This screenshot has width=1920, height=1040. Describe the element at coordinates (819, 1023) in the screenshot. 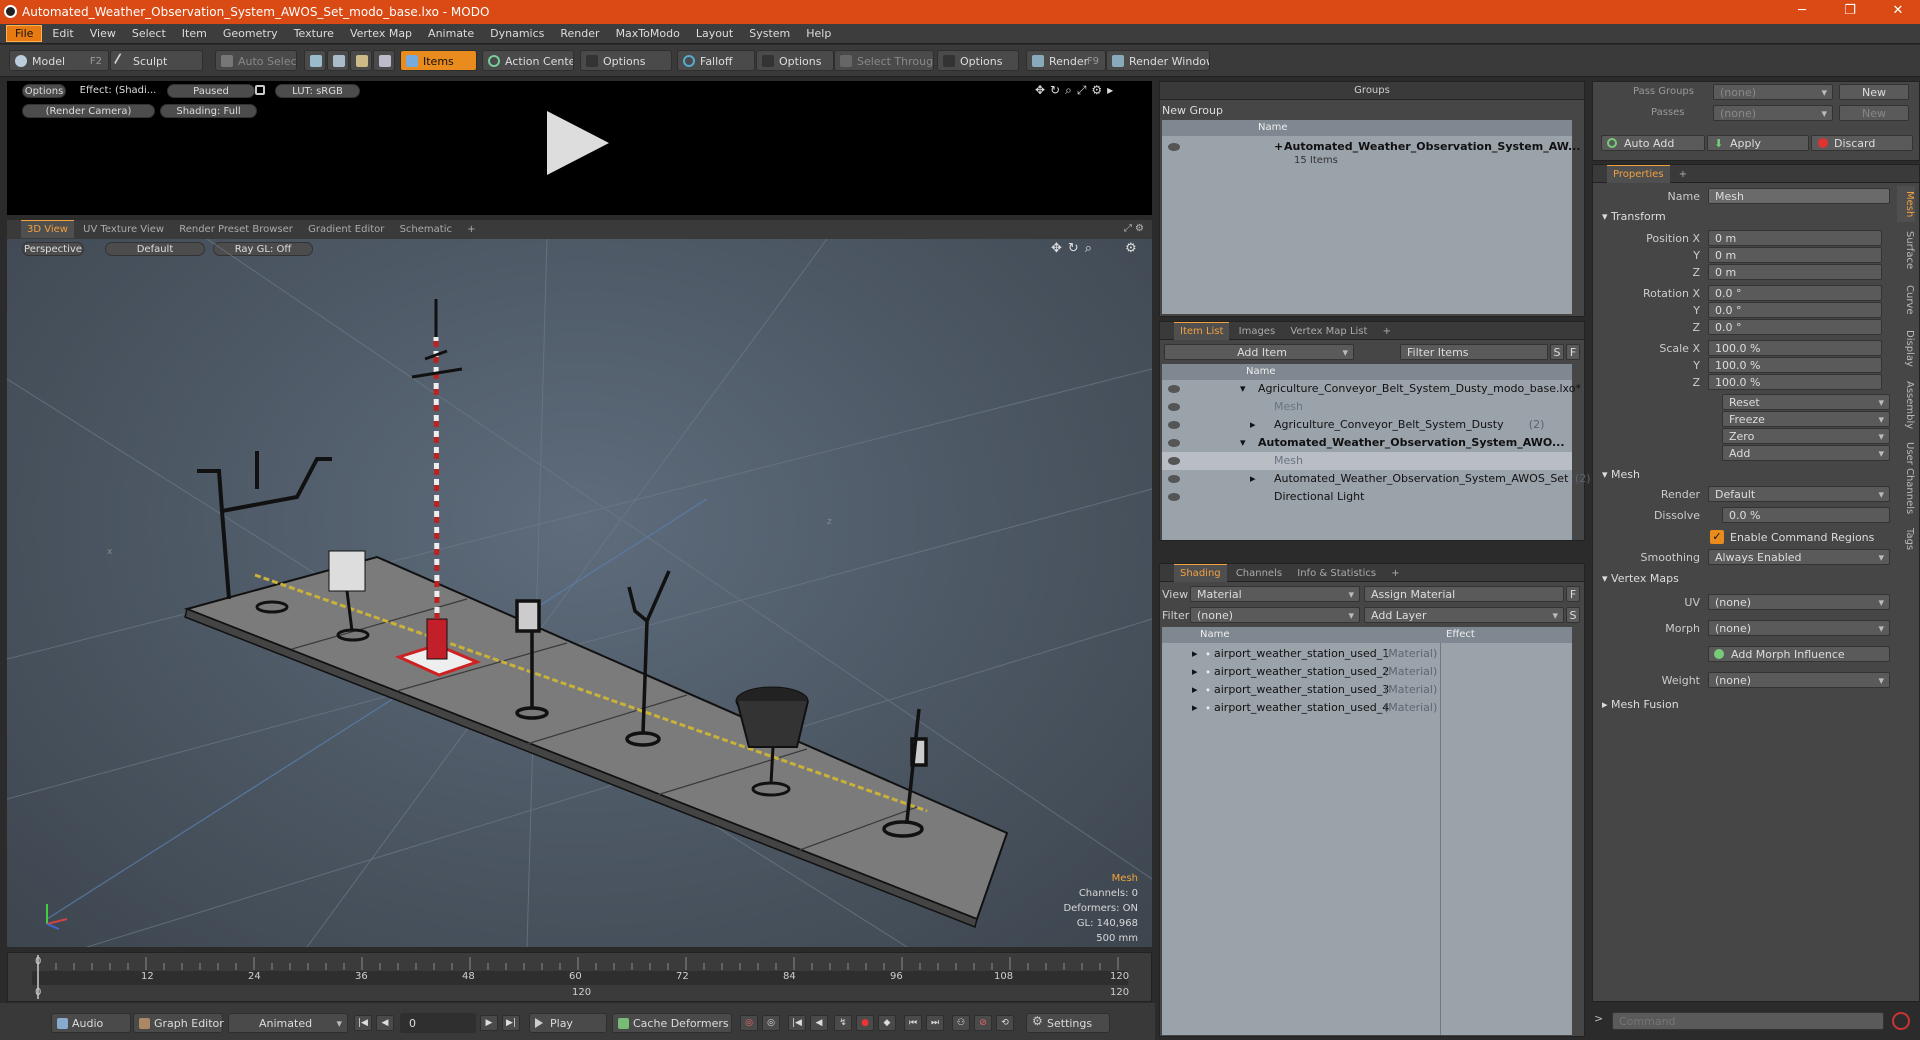

I see `play-reverse-icon: ◀` at that location.